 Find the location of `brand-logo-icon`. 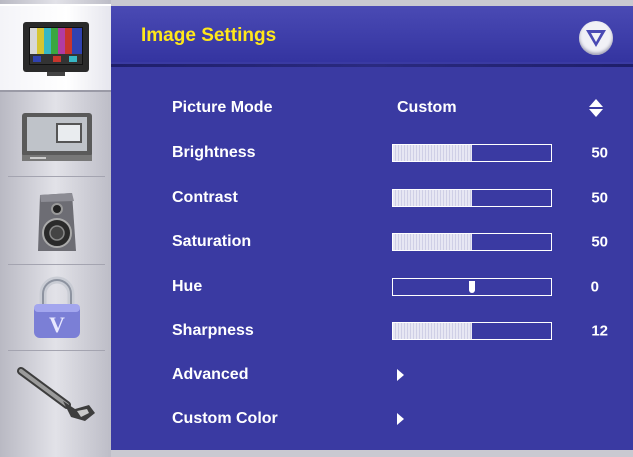

brand-logo-icon is located at coordinates (596, 38).